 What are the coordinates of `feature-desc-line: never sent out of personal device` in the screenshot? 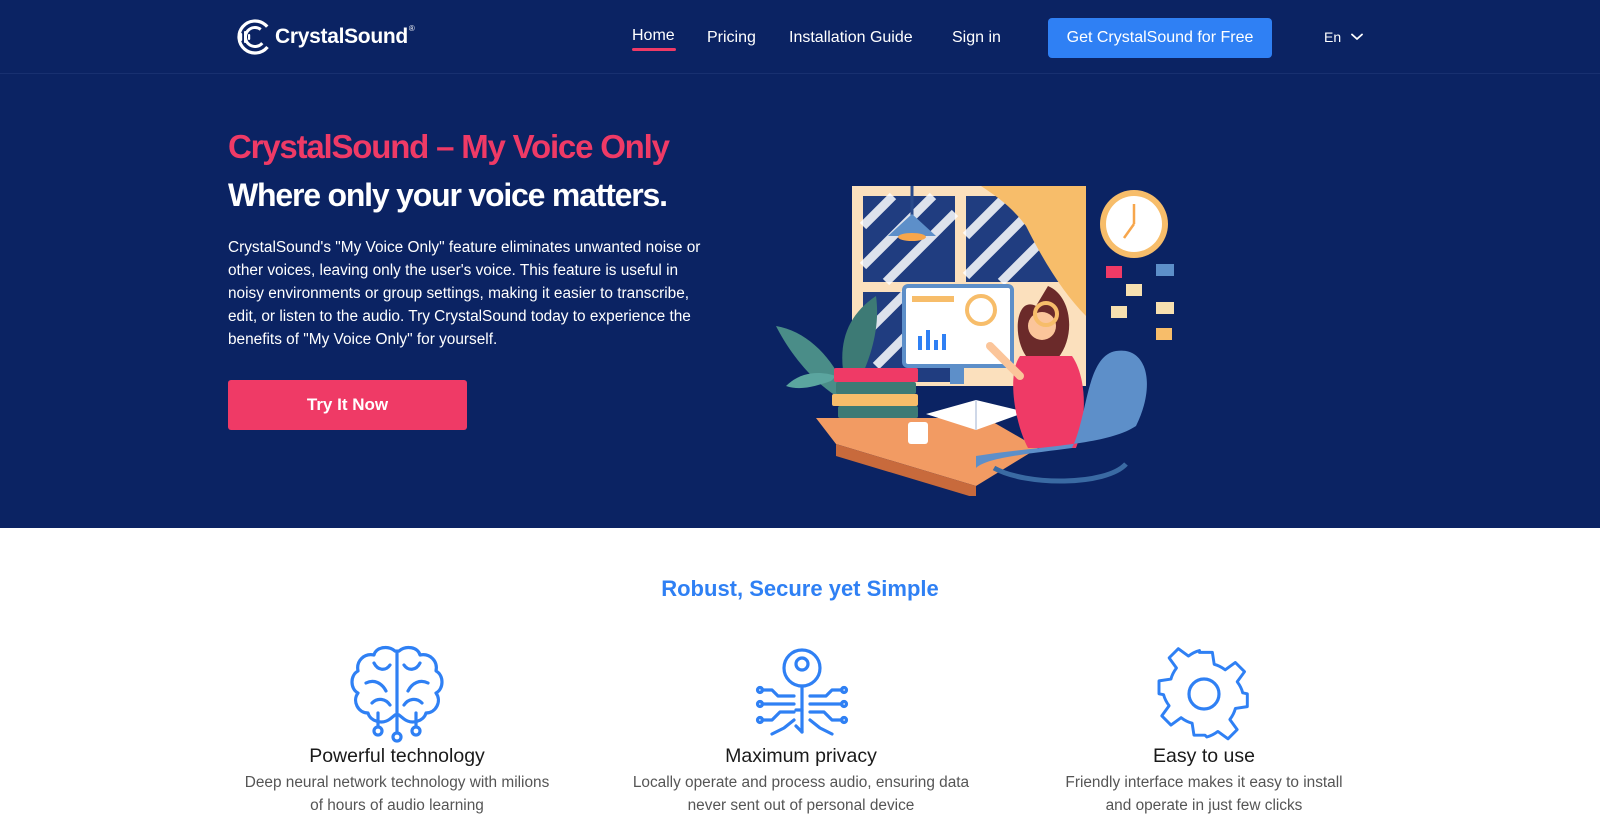 It's located at (801, 805).